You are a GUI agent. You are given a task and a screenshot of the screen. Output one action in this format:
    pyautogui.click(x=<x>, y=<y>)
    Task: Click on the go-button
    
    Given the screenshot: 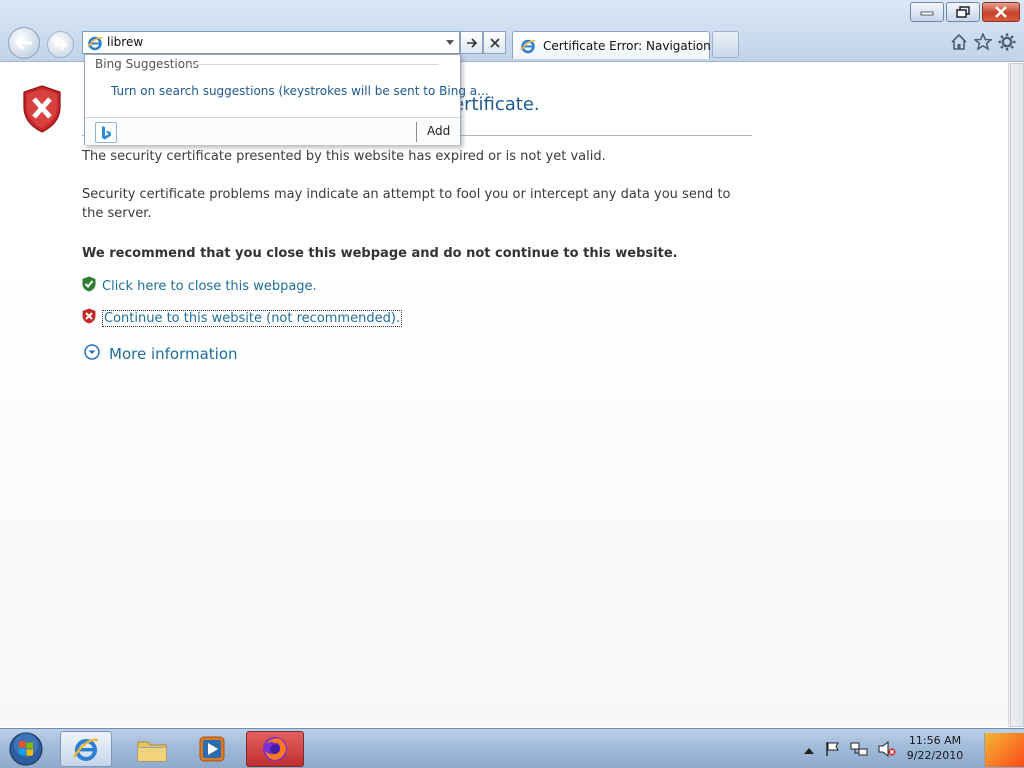 What is the action you would take?
    pyautogui.click(x=471, y=42)
    